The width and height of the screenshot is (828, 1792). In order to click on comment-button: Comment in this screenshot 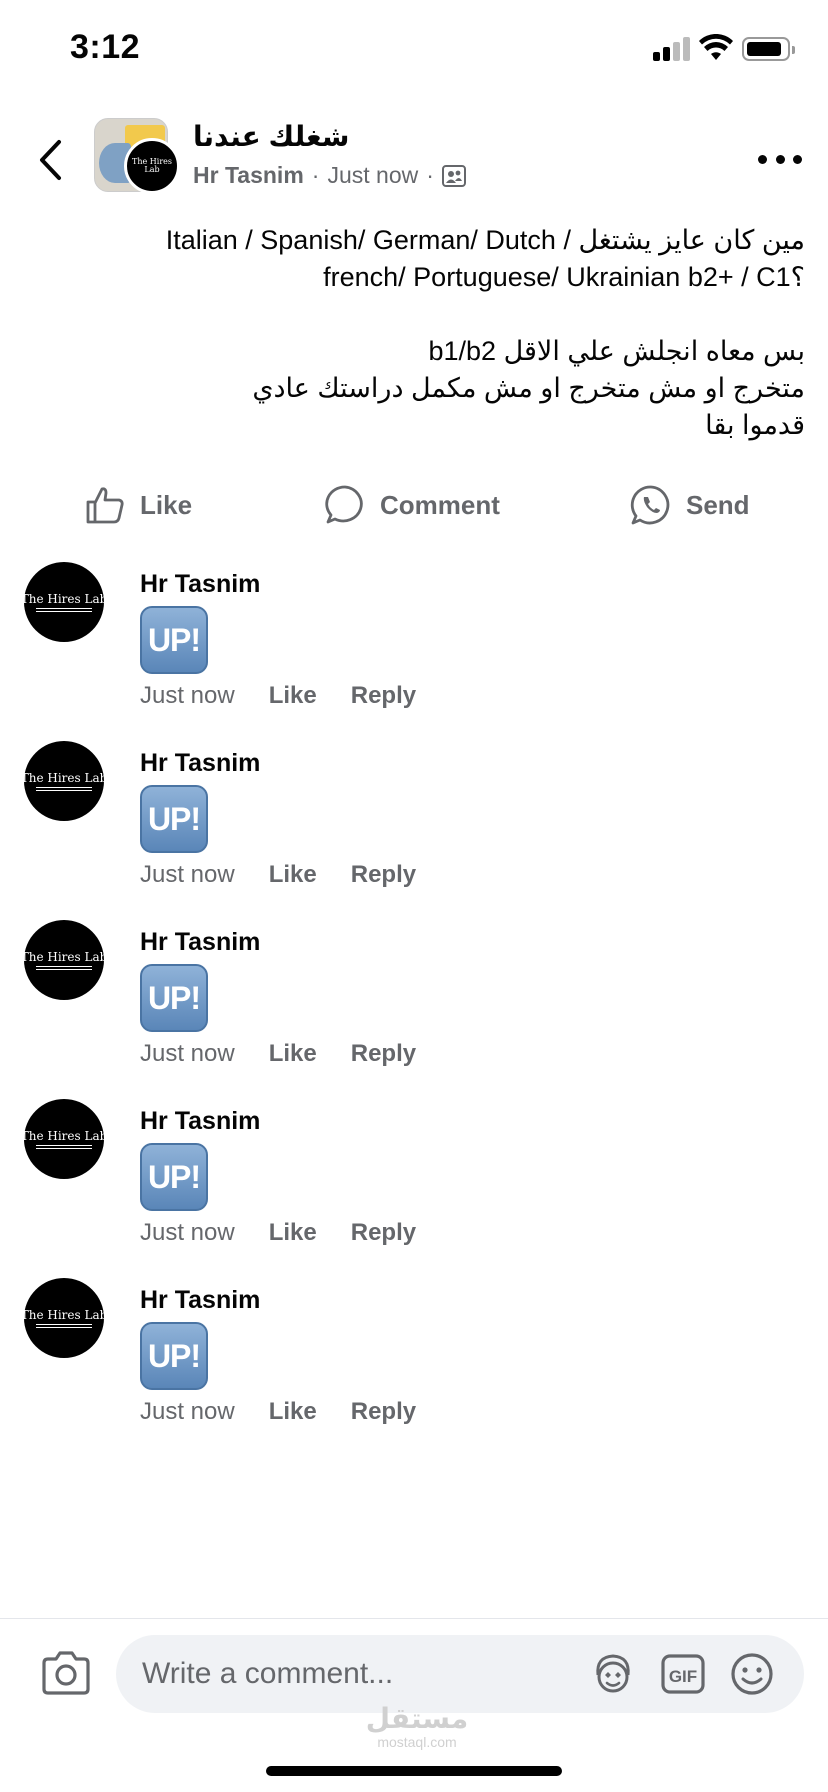, I will do `click(412, 505)`.